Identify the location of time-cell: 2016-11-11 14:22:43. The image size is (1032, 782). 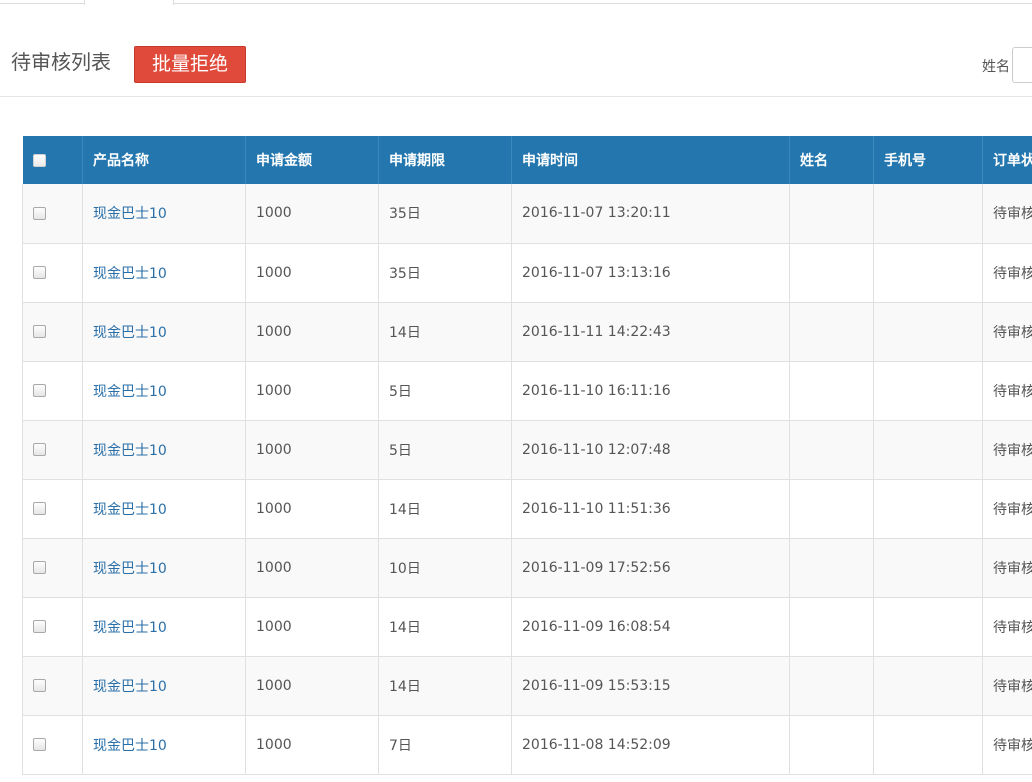
(650, 332).